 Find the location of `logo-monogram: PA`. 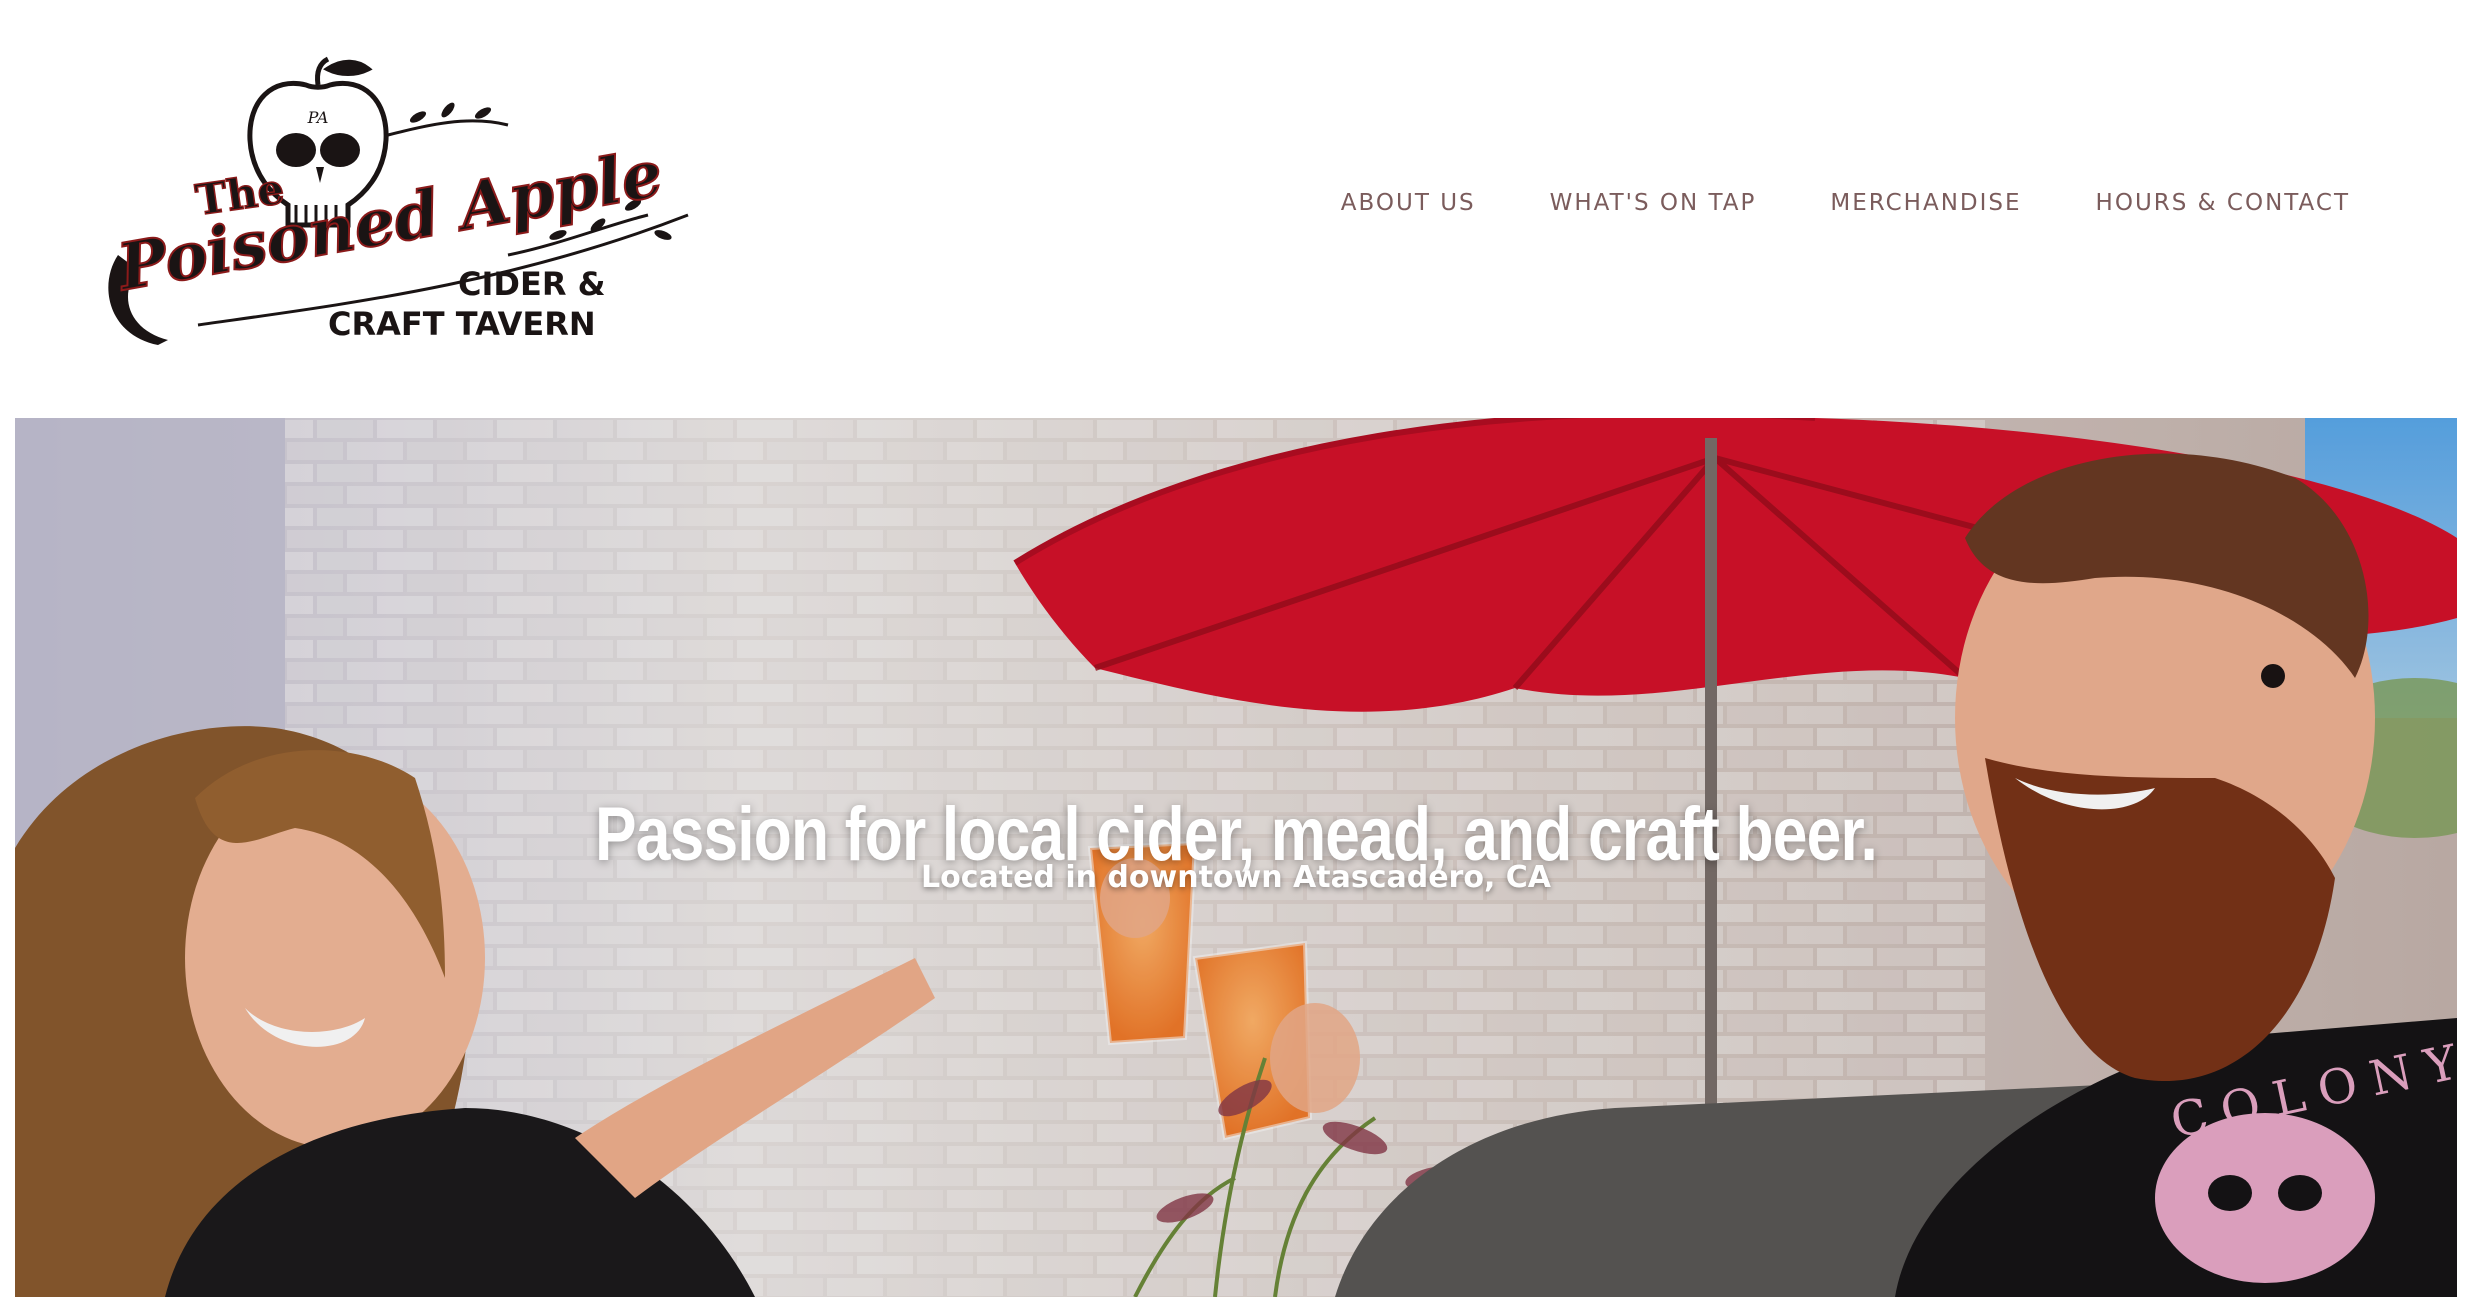

logo-monogram: PA is located at coordinates (318, 117).